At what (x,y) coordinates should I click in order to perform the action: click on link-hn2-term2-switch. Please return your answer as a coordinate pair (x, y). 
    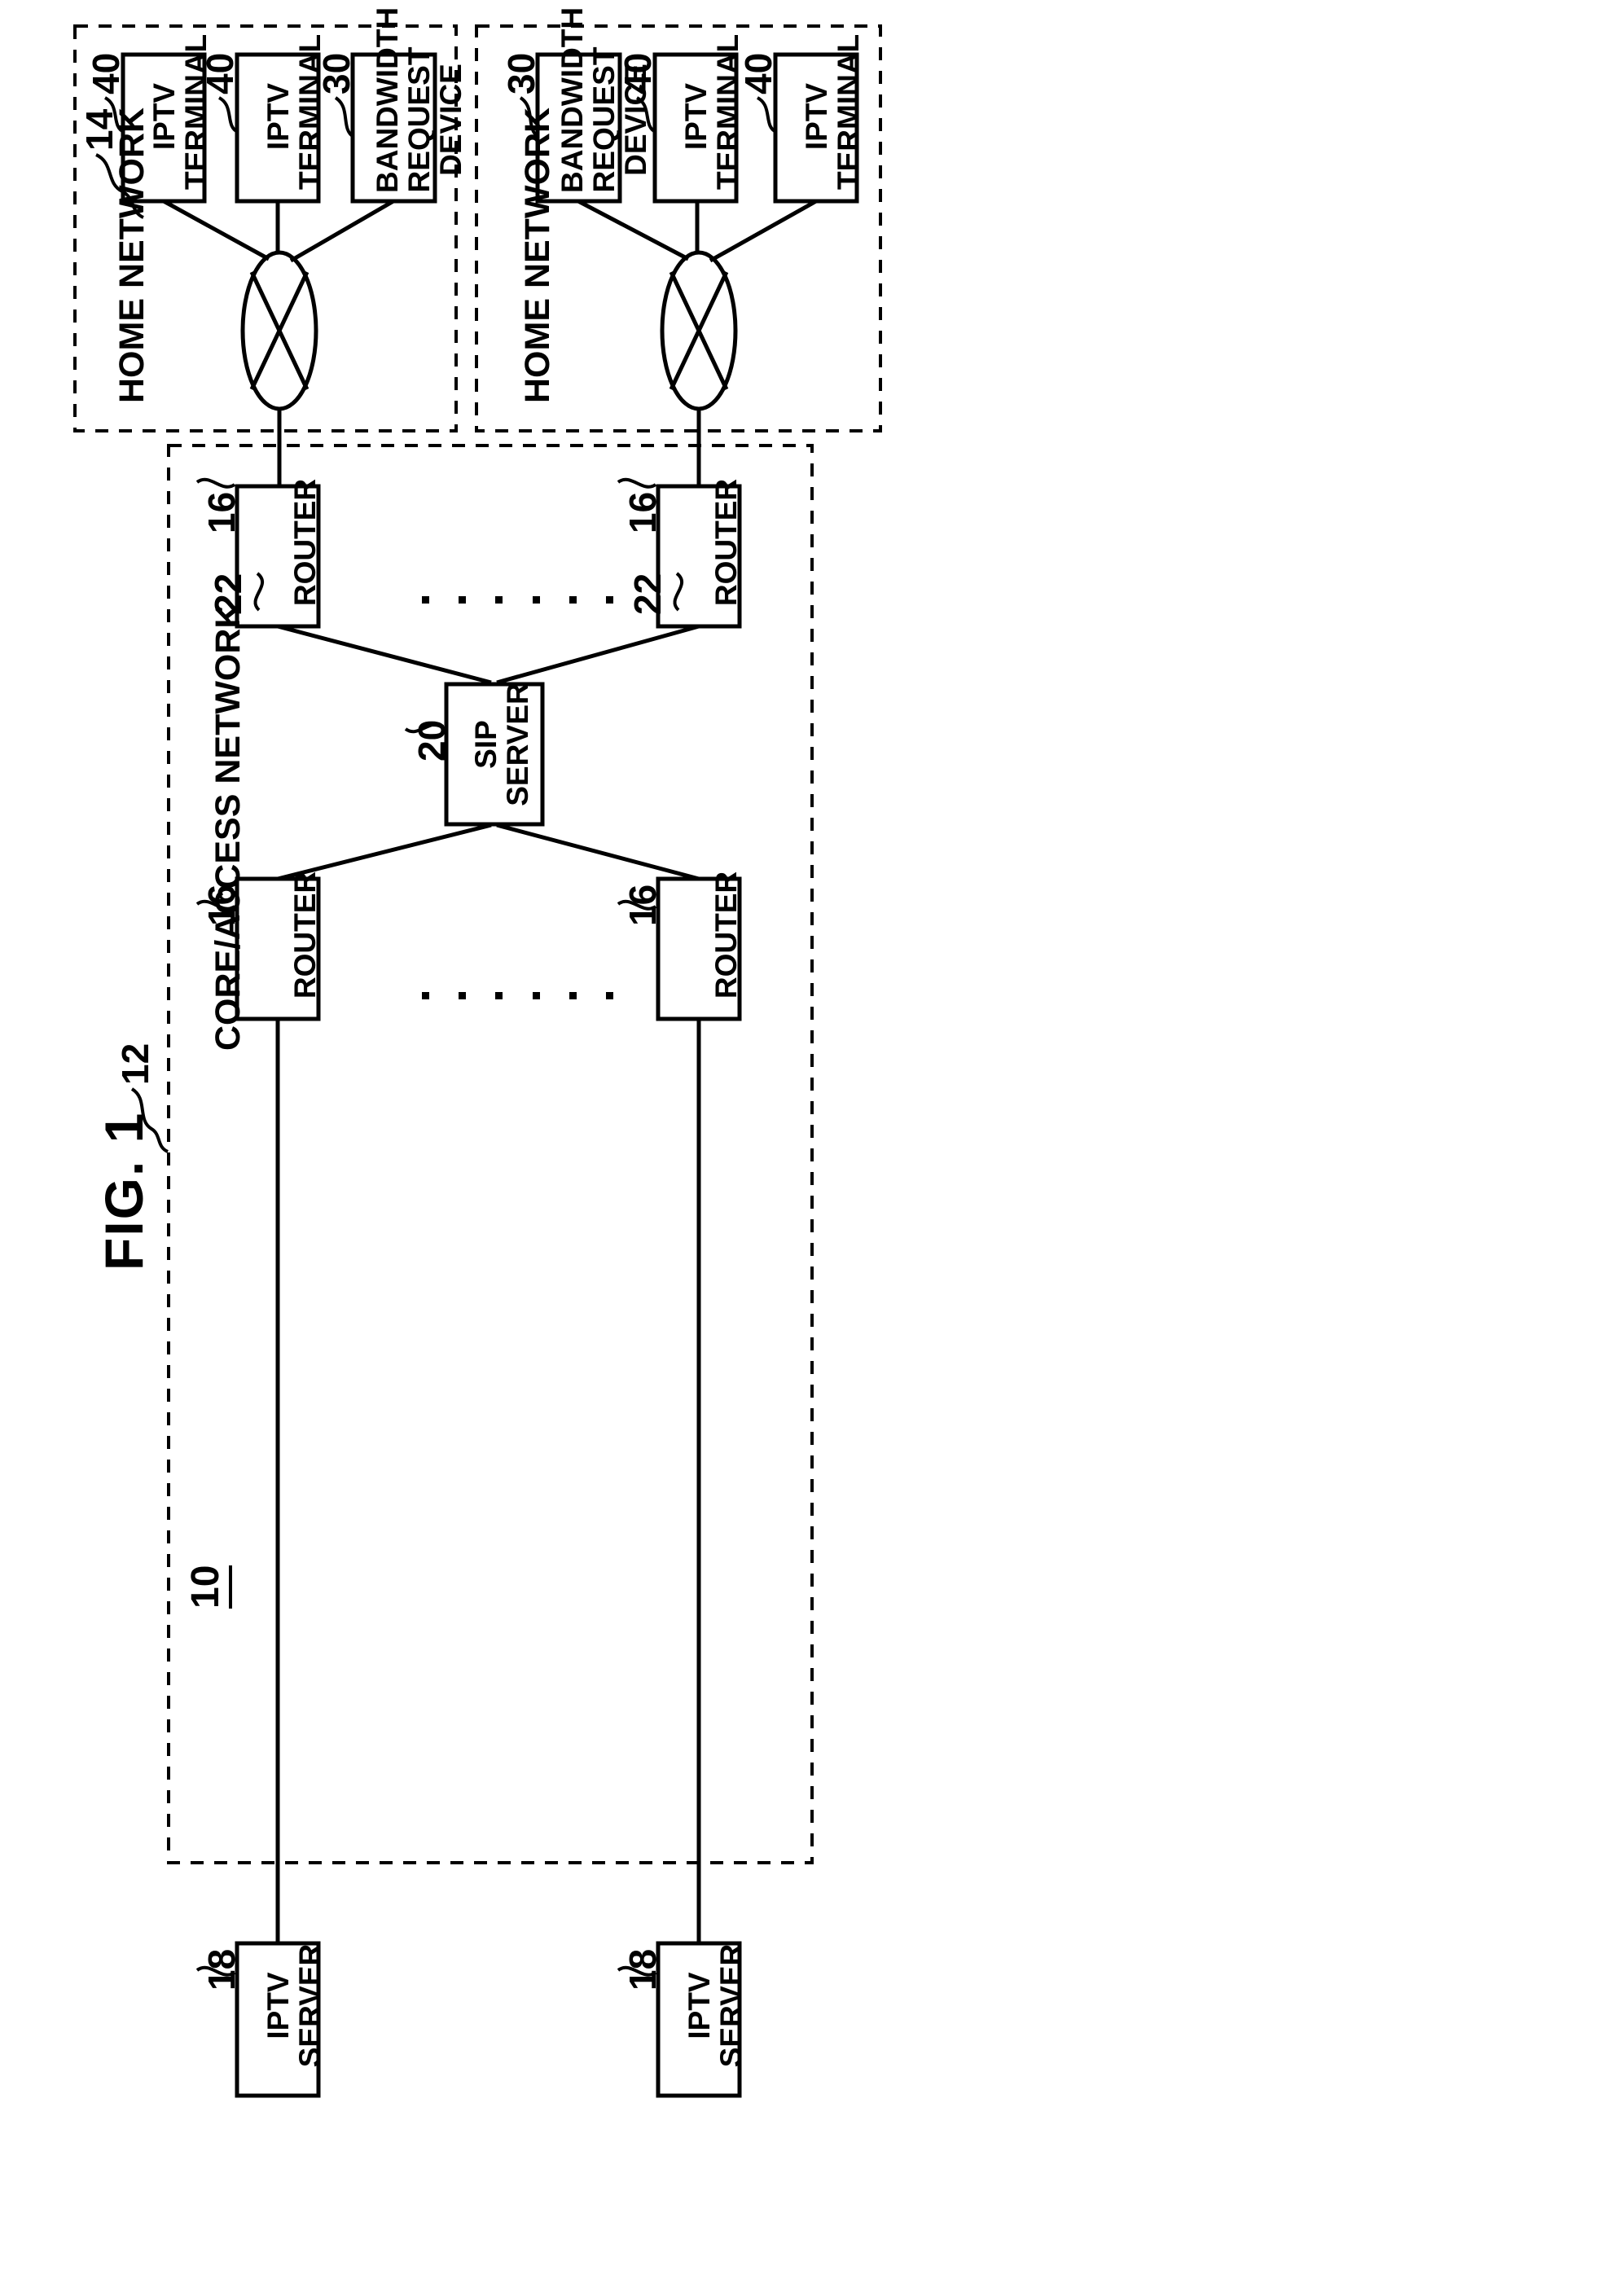
    Looking at the image, I should click on (764, 231).